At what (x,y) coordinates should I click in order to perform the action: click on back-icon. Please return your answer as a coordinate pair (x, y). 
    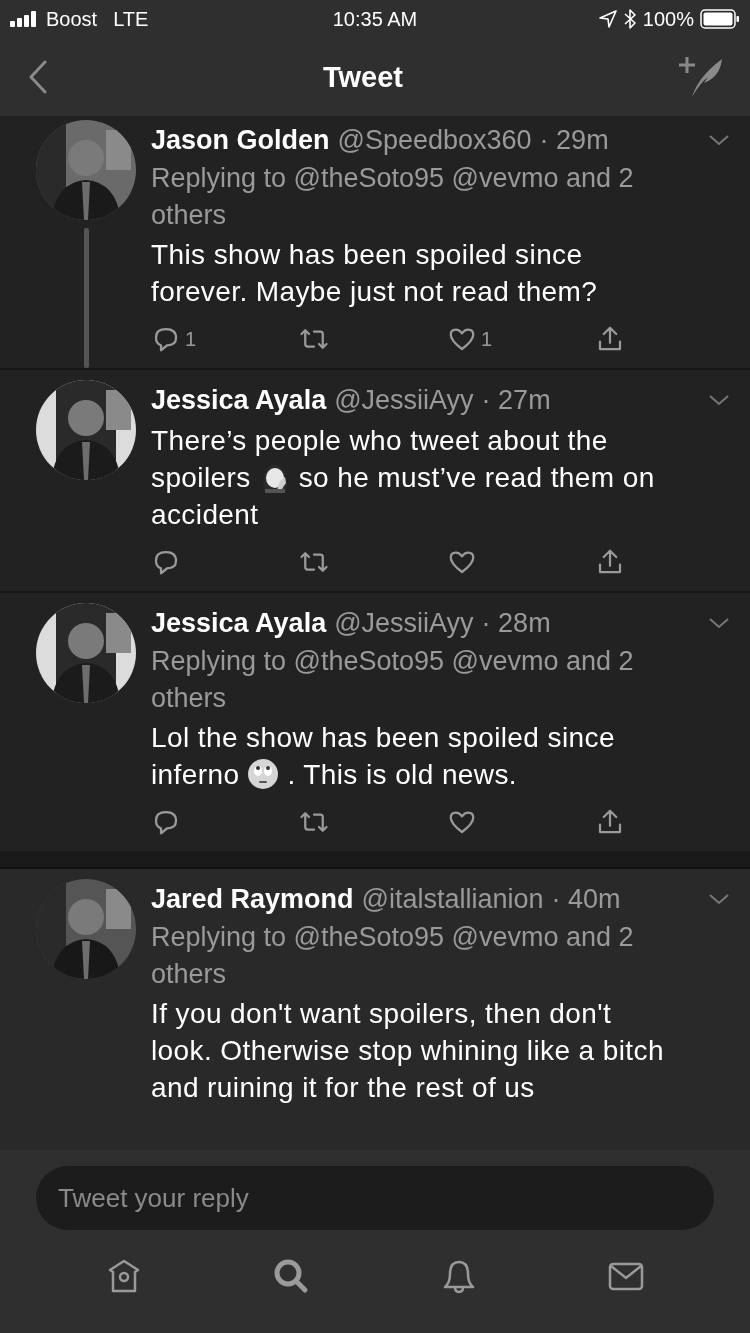
    Looking at the image, I should click on (38, 77).